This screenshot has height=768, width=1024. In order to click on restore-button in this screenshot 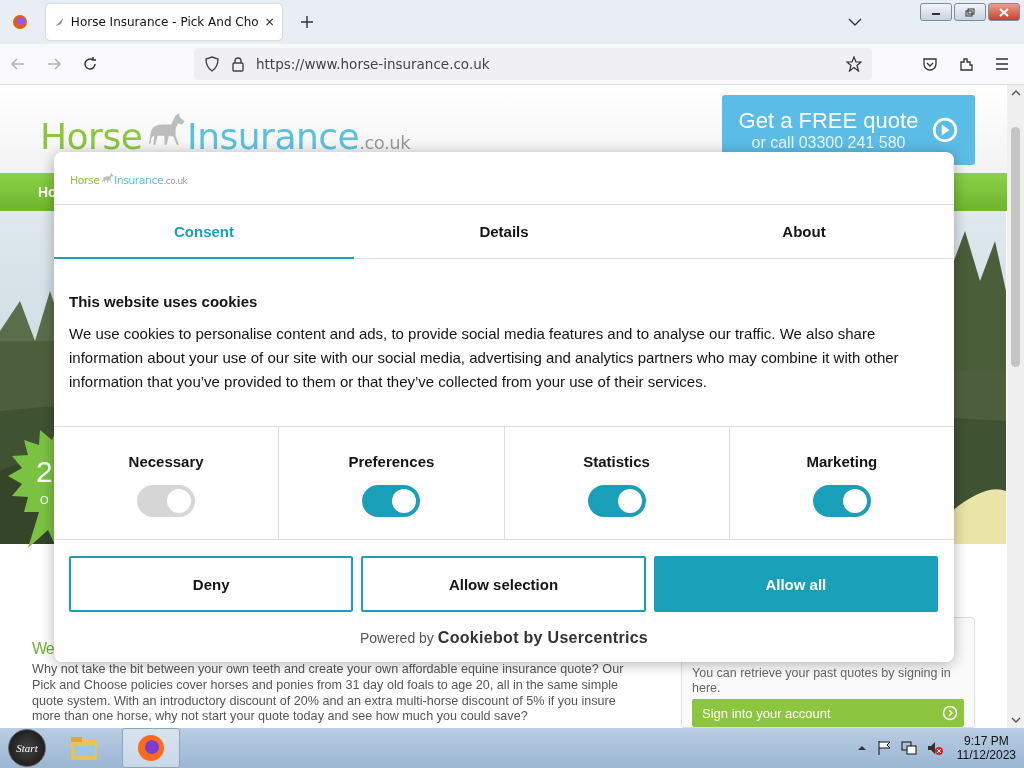, I will do `click(970, 12)`.